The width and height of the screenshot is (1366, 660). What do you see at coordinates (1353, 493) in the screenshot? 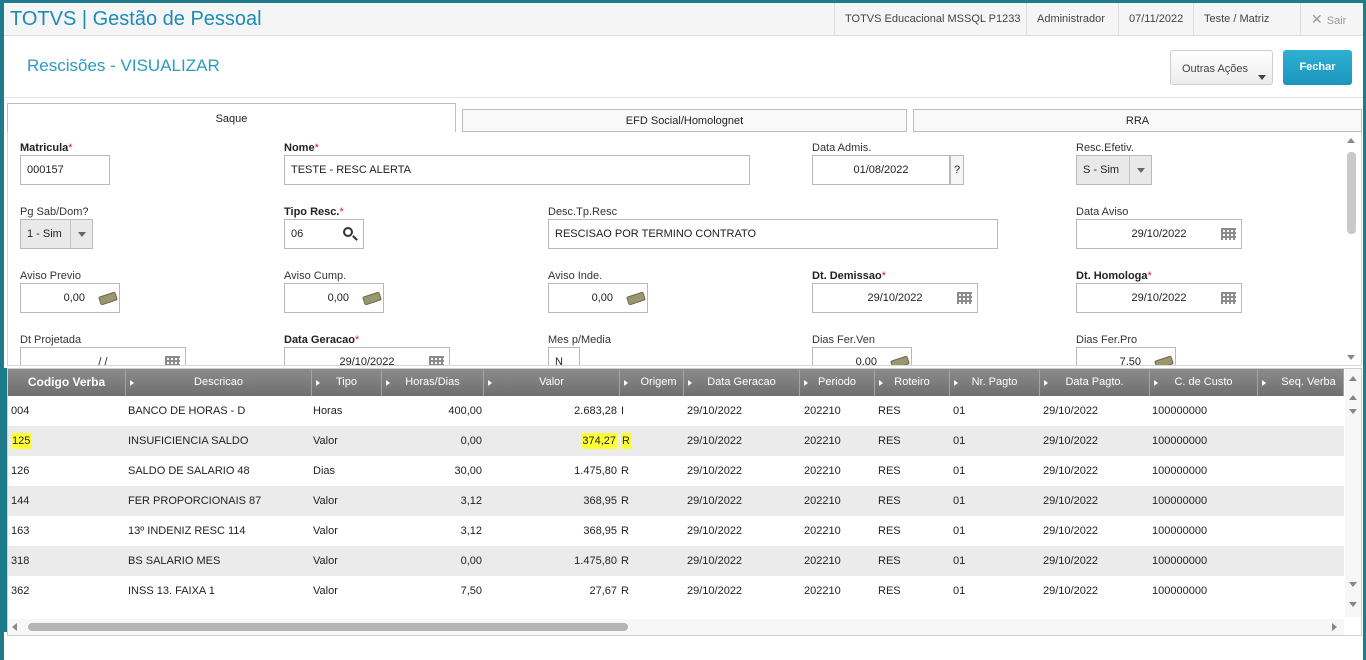
I see `grid-vertical-scrollbar` at bounding box center [1353, 493].